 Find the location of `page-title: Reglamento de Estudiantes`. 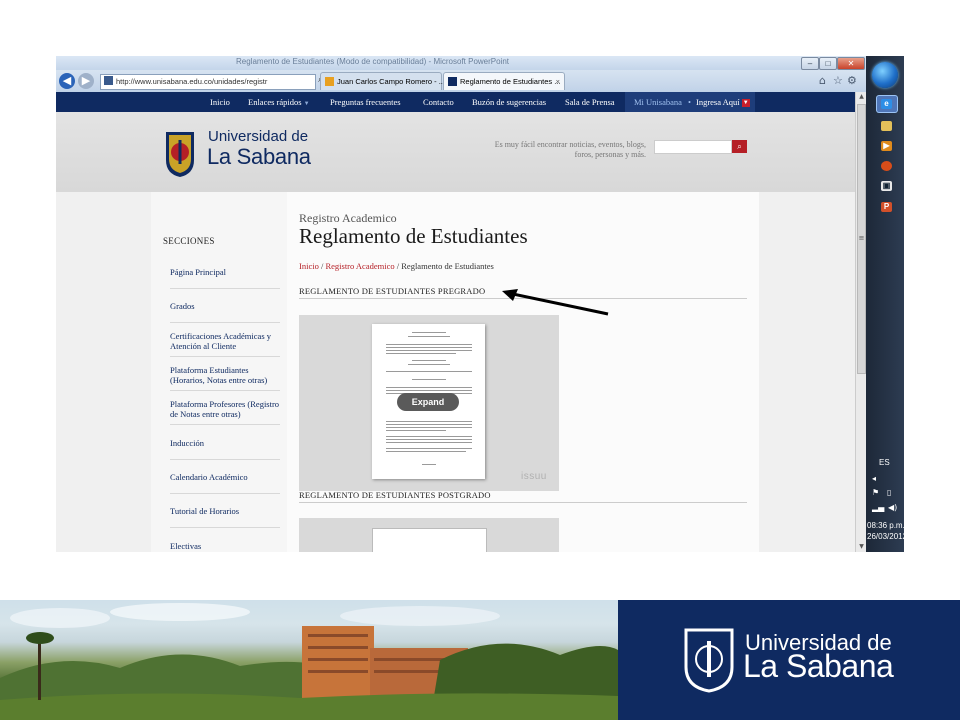

page-title: Reglamento de Estudiantes is located at coordinates (413, 236).